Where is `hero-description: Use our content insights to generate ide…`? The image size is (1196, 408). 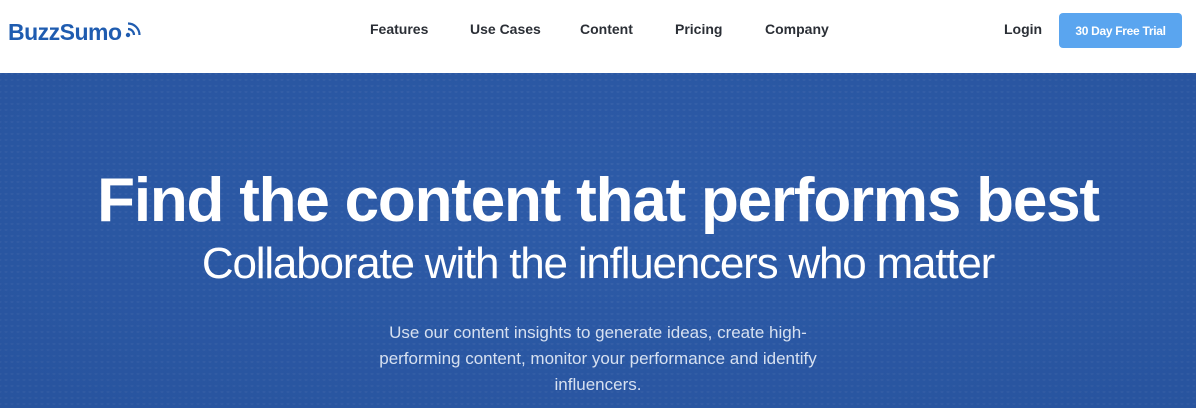
hero-description: Use our content insights to generate ide… is located at coordinates (598, 358).